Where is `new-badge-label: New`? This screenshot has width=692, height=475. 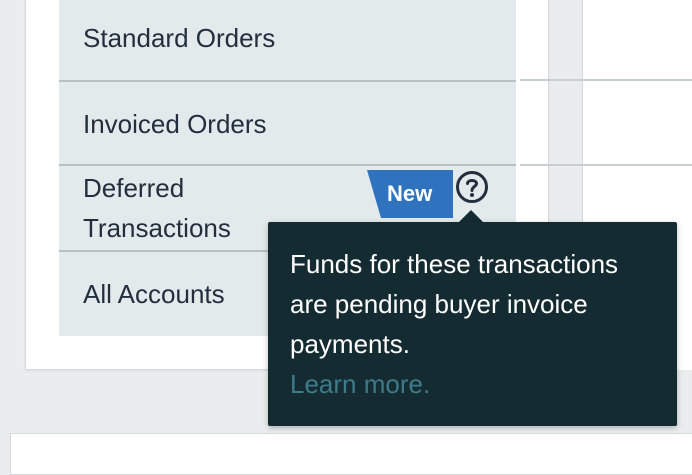
new-badge-label: New is located at coordinates (410, 193).